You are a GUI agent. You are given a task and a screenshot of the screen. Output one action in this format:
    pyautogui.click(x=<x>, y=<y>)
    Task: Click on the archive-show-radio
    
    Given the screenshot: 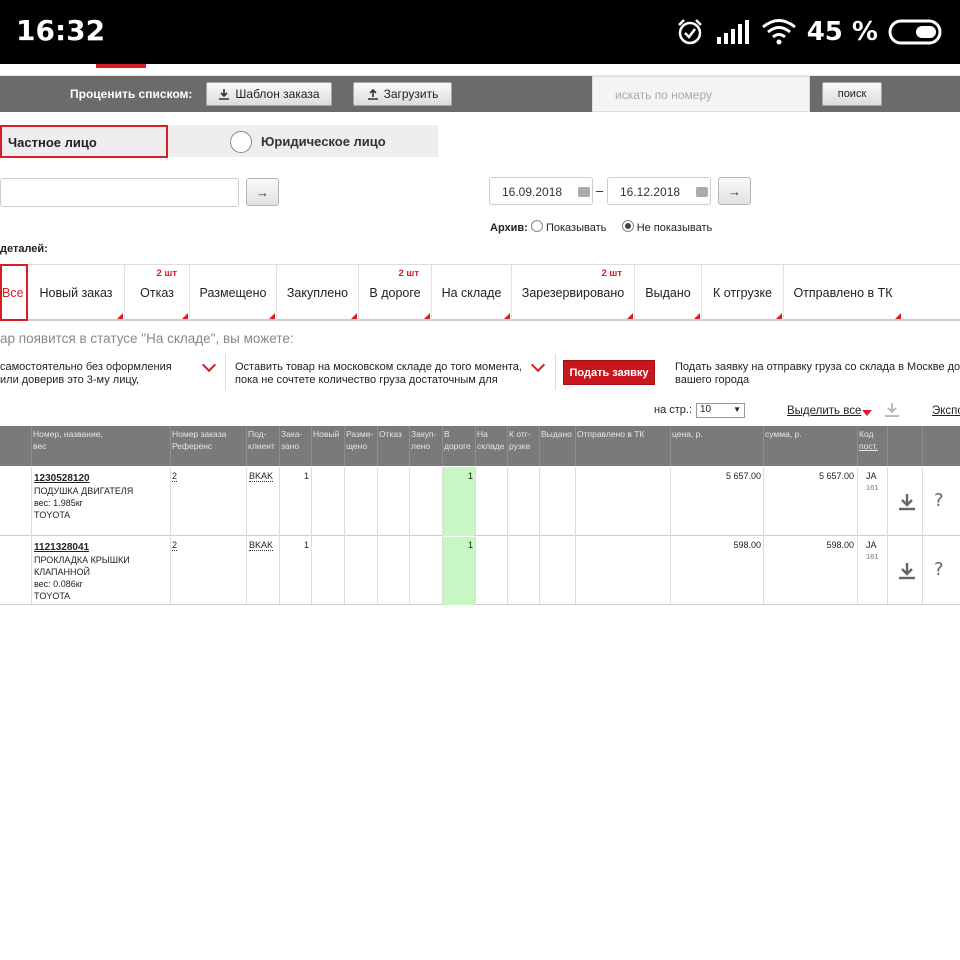 What is the action you would take?
    pyautogui.click(x=536, y=226)
    